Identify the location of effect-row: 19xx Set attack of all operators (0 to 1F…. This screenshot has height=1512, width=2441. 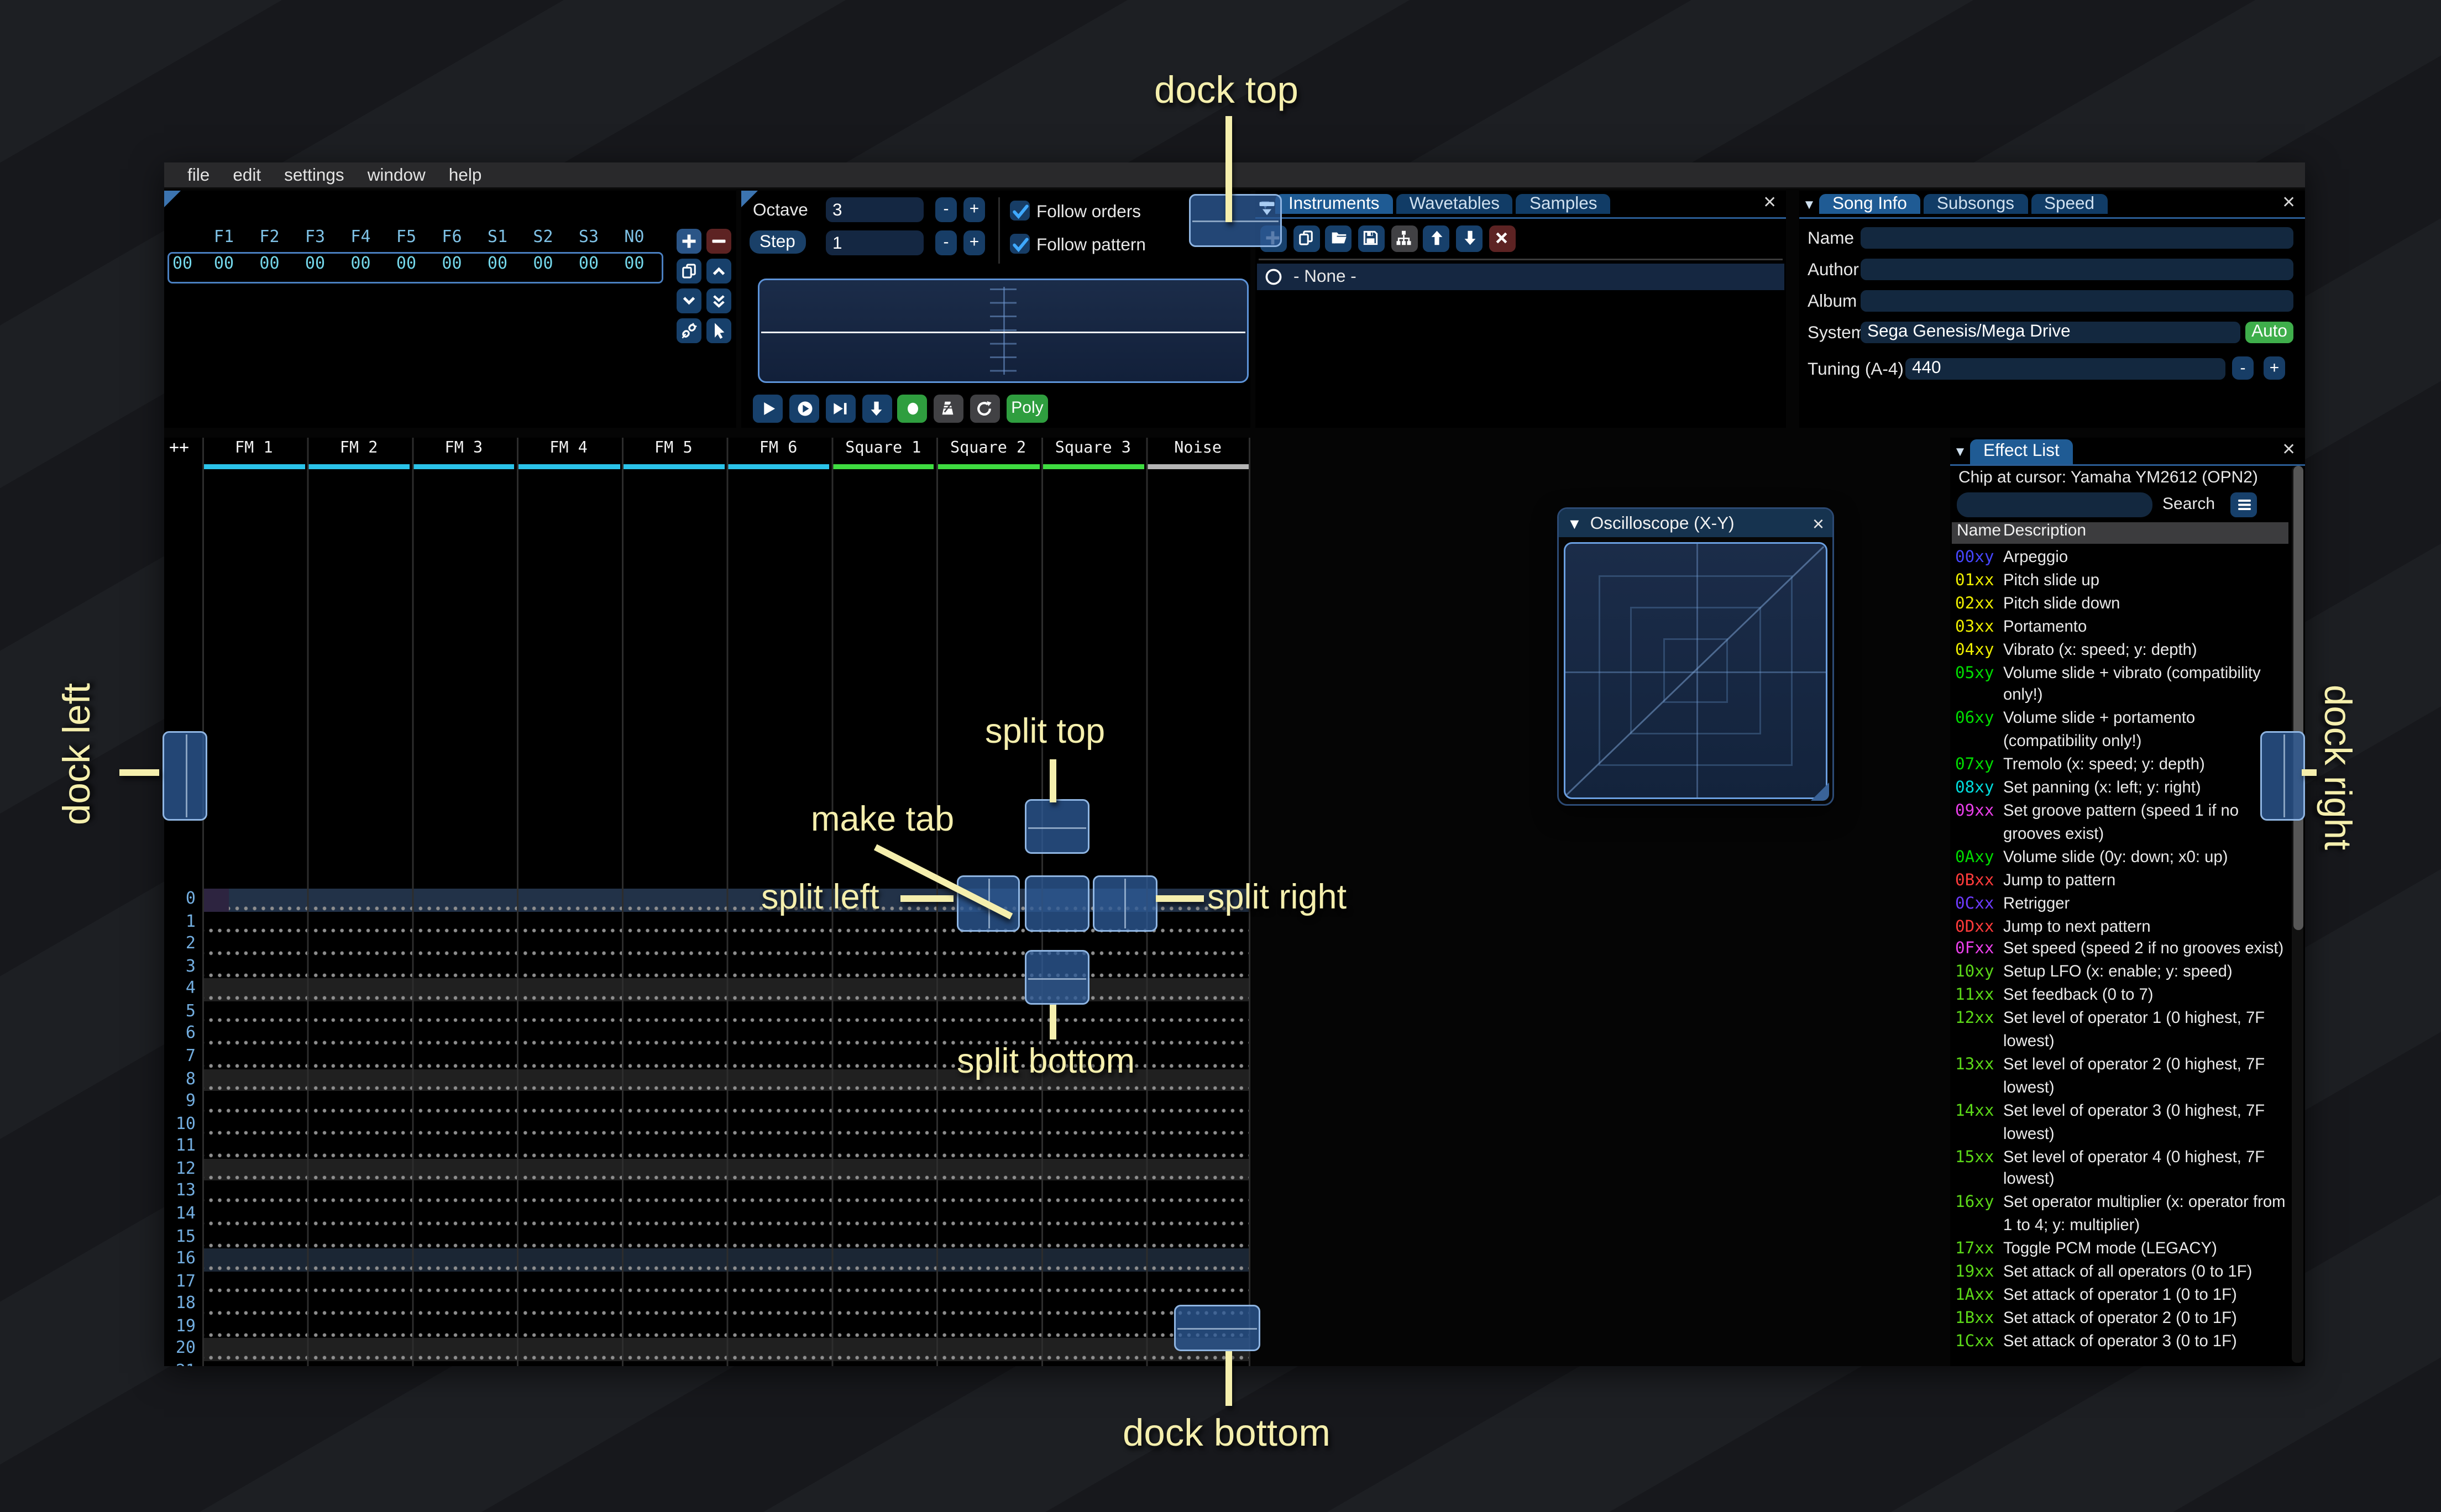
(2121, 1274).